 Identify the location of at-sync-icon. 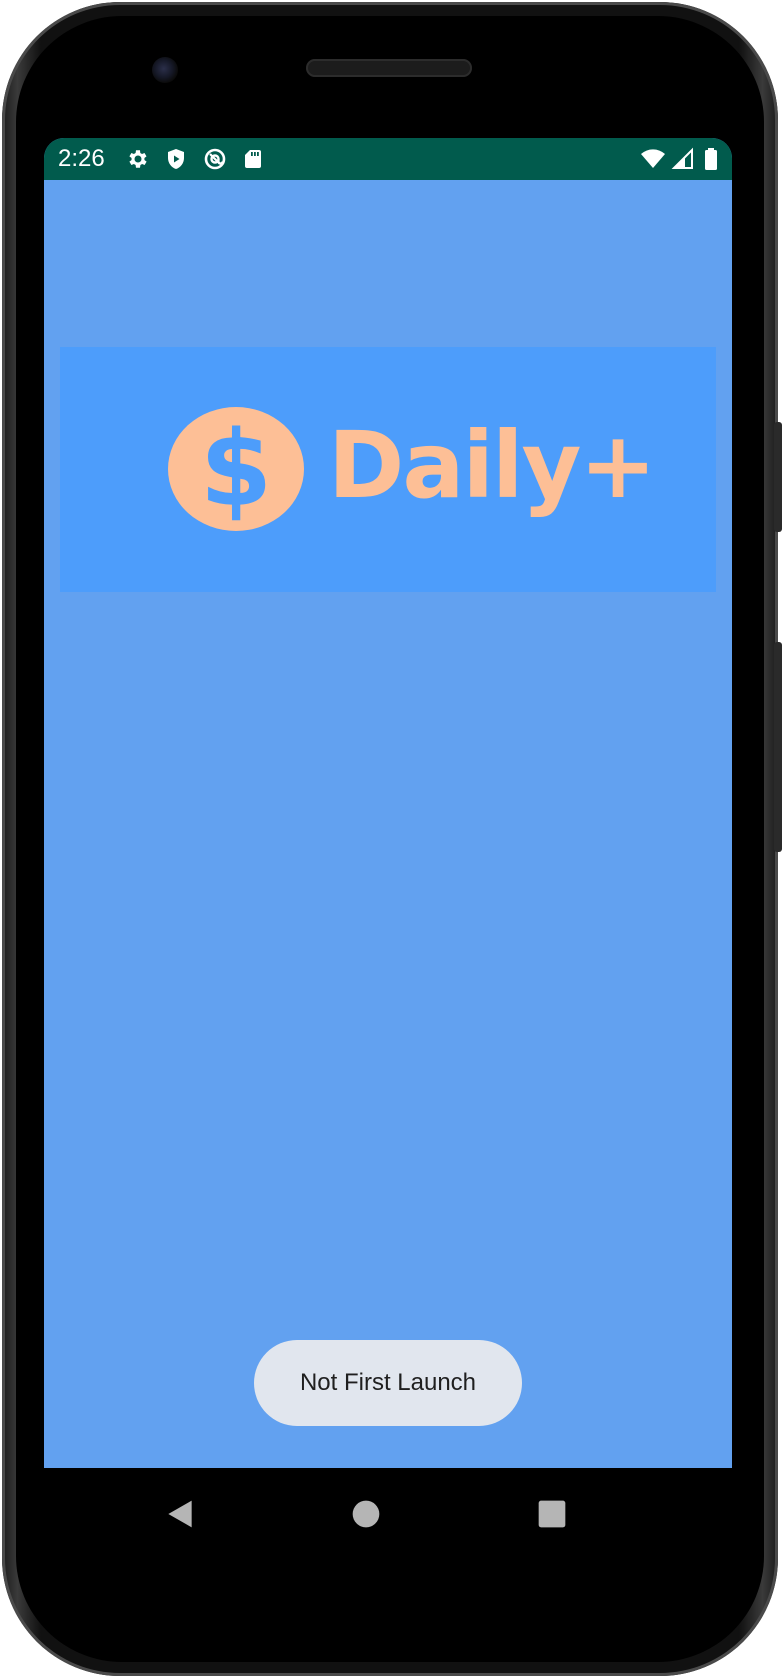
(215, 159).